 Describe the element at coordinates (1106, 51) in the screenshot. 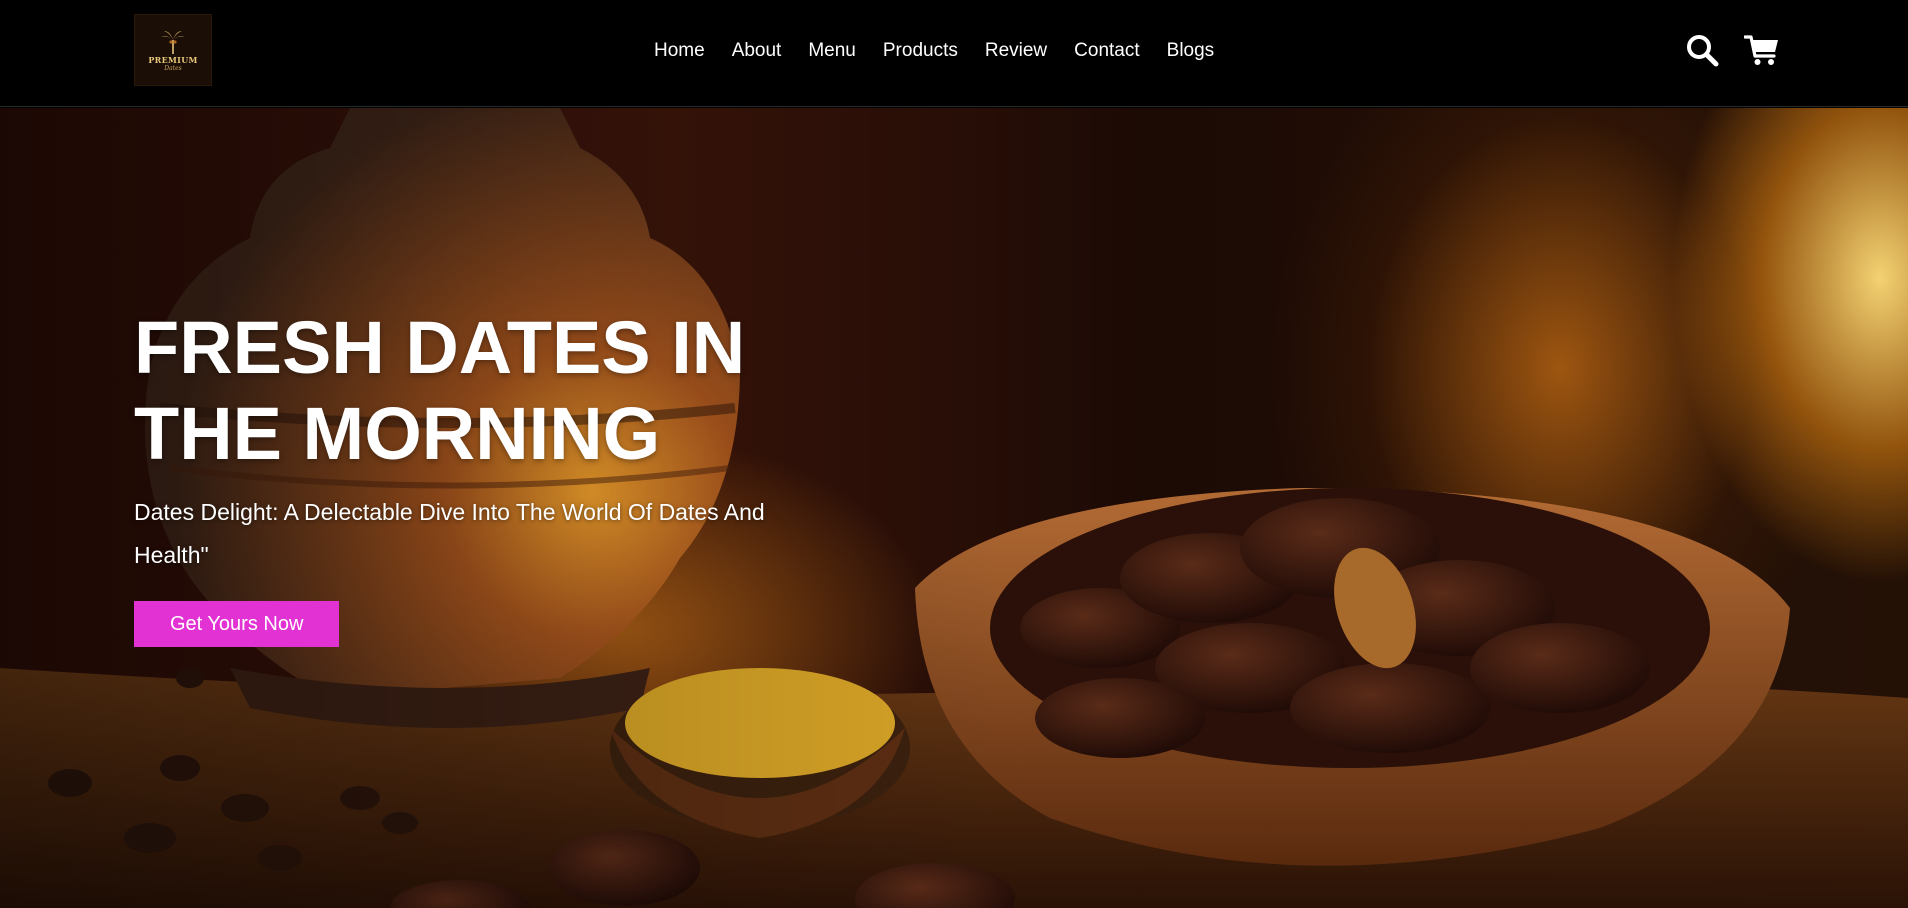

I see `nav-contact: Contact` at that location.